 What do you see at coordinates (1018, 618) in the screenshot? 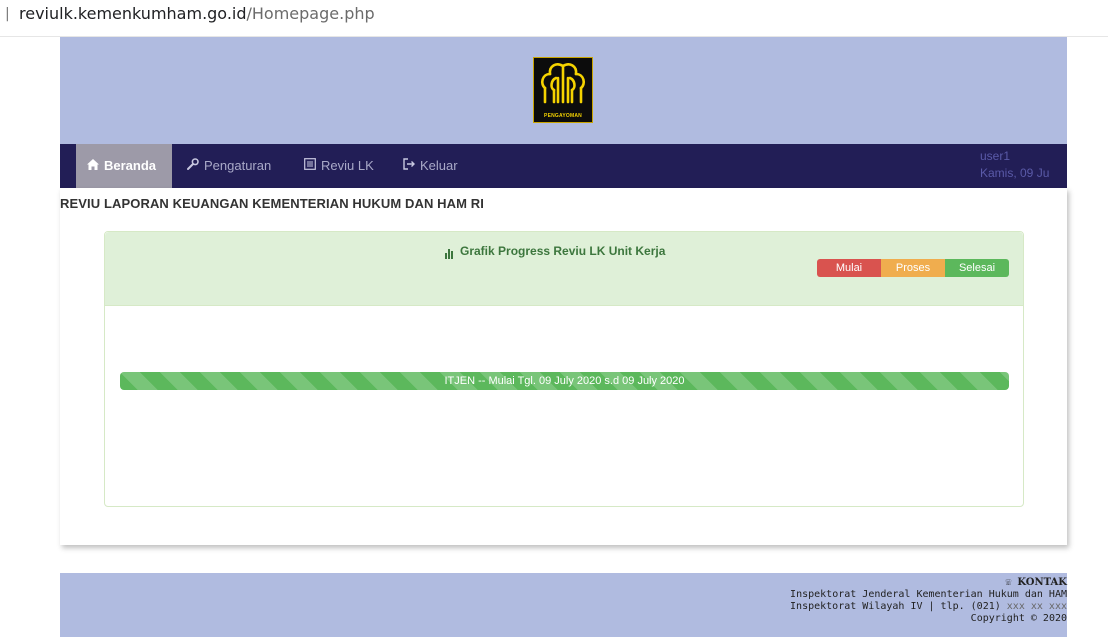
I see `footer-copyright: Copyright © 2020` at bounding box center [1018, 618].